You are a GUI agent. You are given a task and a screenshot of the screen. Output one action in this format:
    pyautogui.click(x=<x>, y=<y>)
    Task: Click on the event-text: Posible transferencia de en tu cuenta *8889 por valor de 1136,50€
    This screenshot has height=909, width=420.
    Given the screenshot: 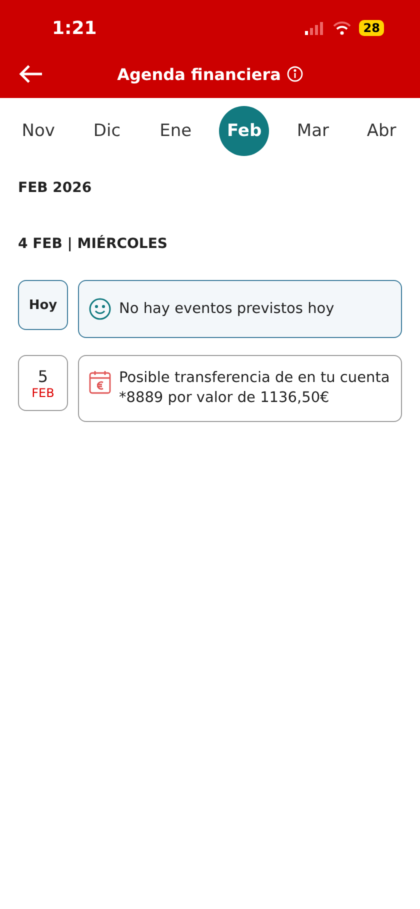 What is the action you would take?
    pyautogui.click(x=255, y=388)
    